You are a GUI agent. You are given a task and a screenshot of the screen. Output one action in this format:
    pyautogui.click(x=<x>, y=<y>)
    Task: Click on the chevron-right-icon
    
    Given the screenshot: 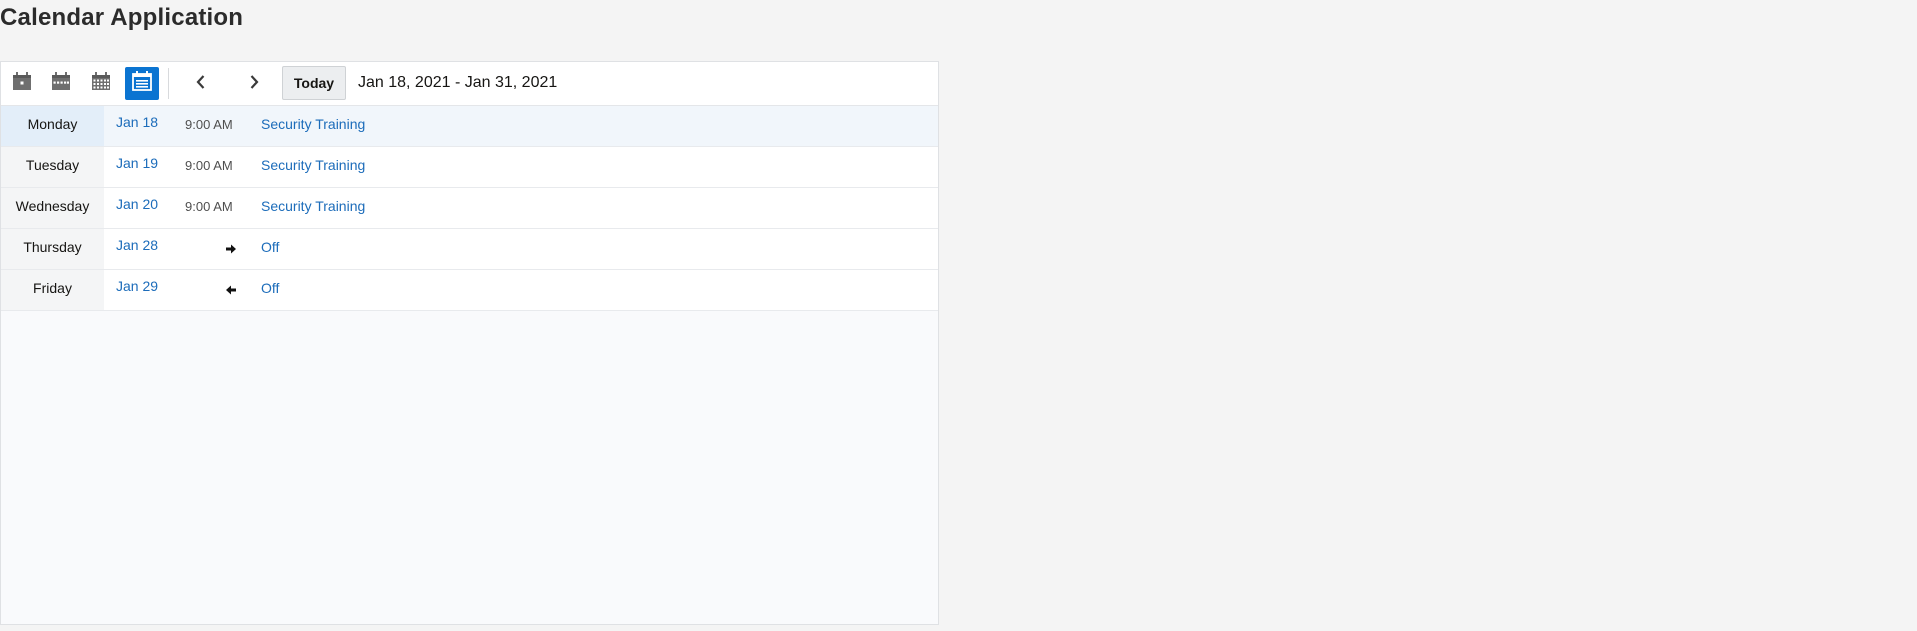 What is the action you would take?
    pyautogui.click(x=254, y=84)
    